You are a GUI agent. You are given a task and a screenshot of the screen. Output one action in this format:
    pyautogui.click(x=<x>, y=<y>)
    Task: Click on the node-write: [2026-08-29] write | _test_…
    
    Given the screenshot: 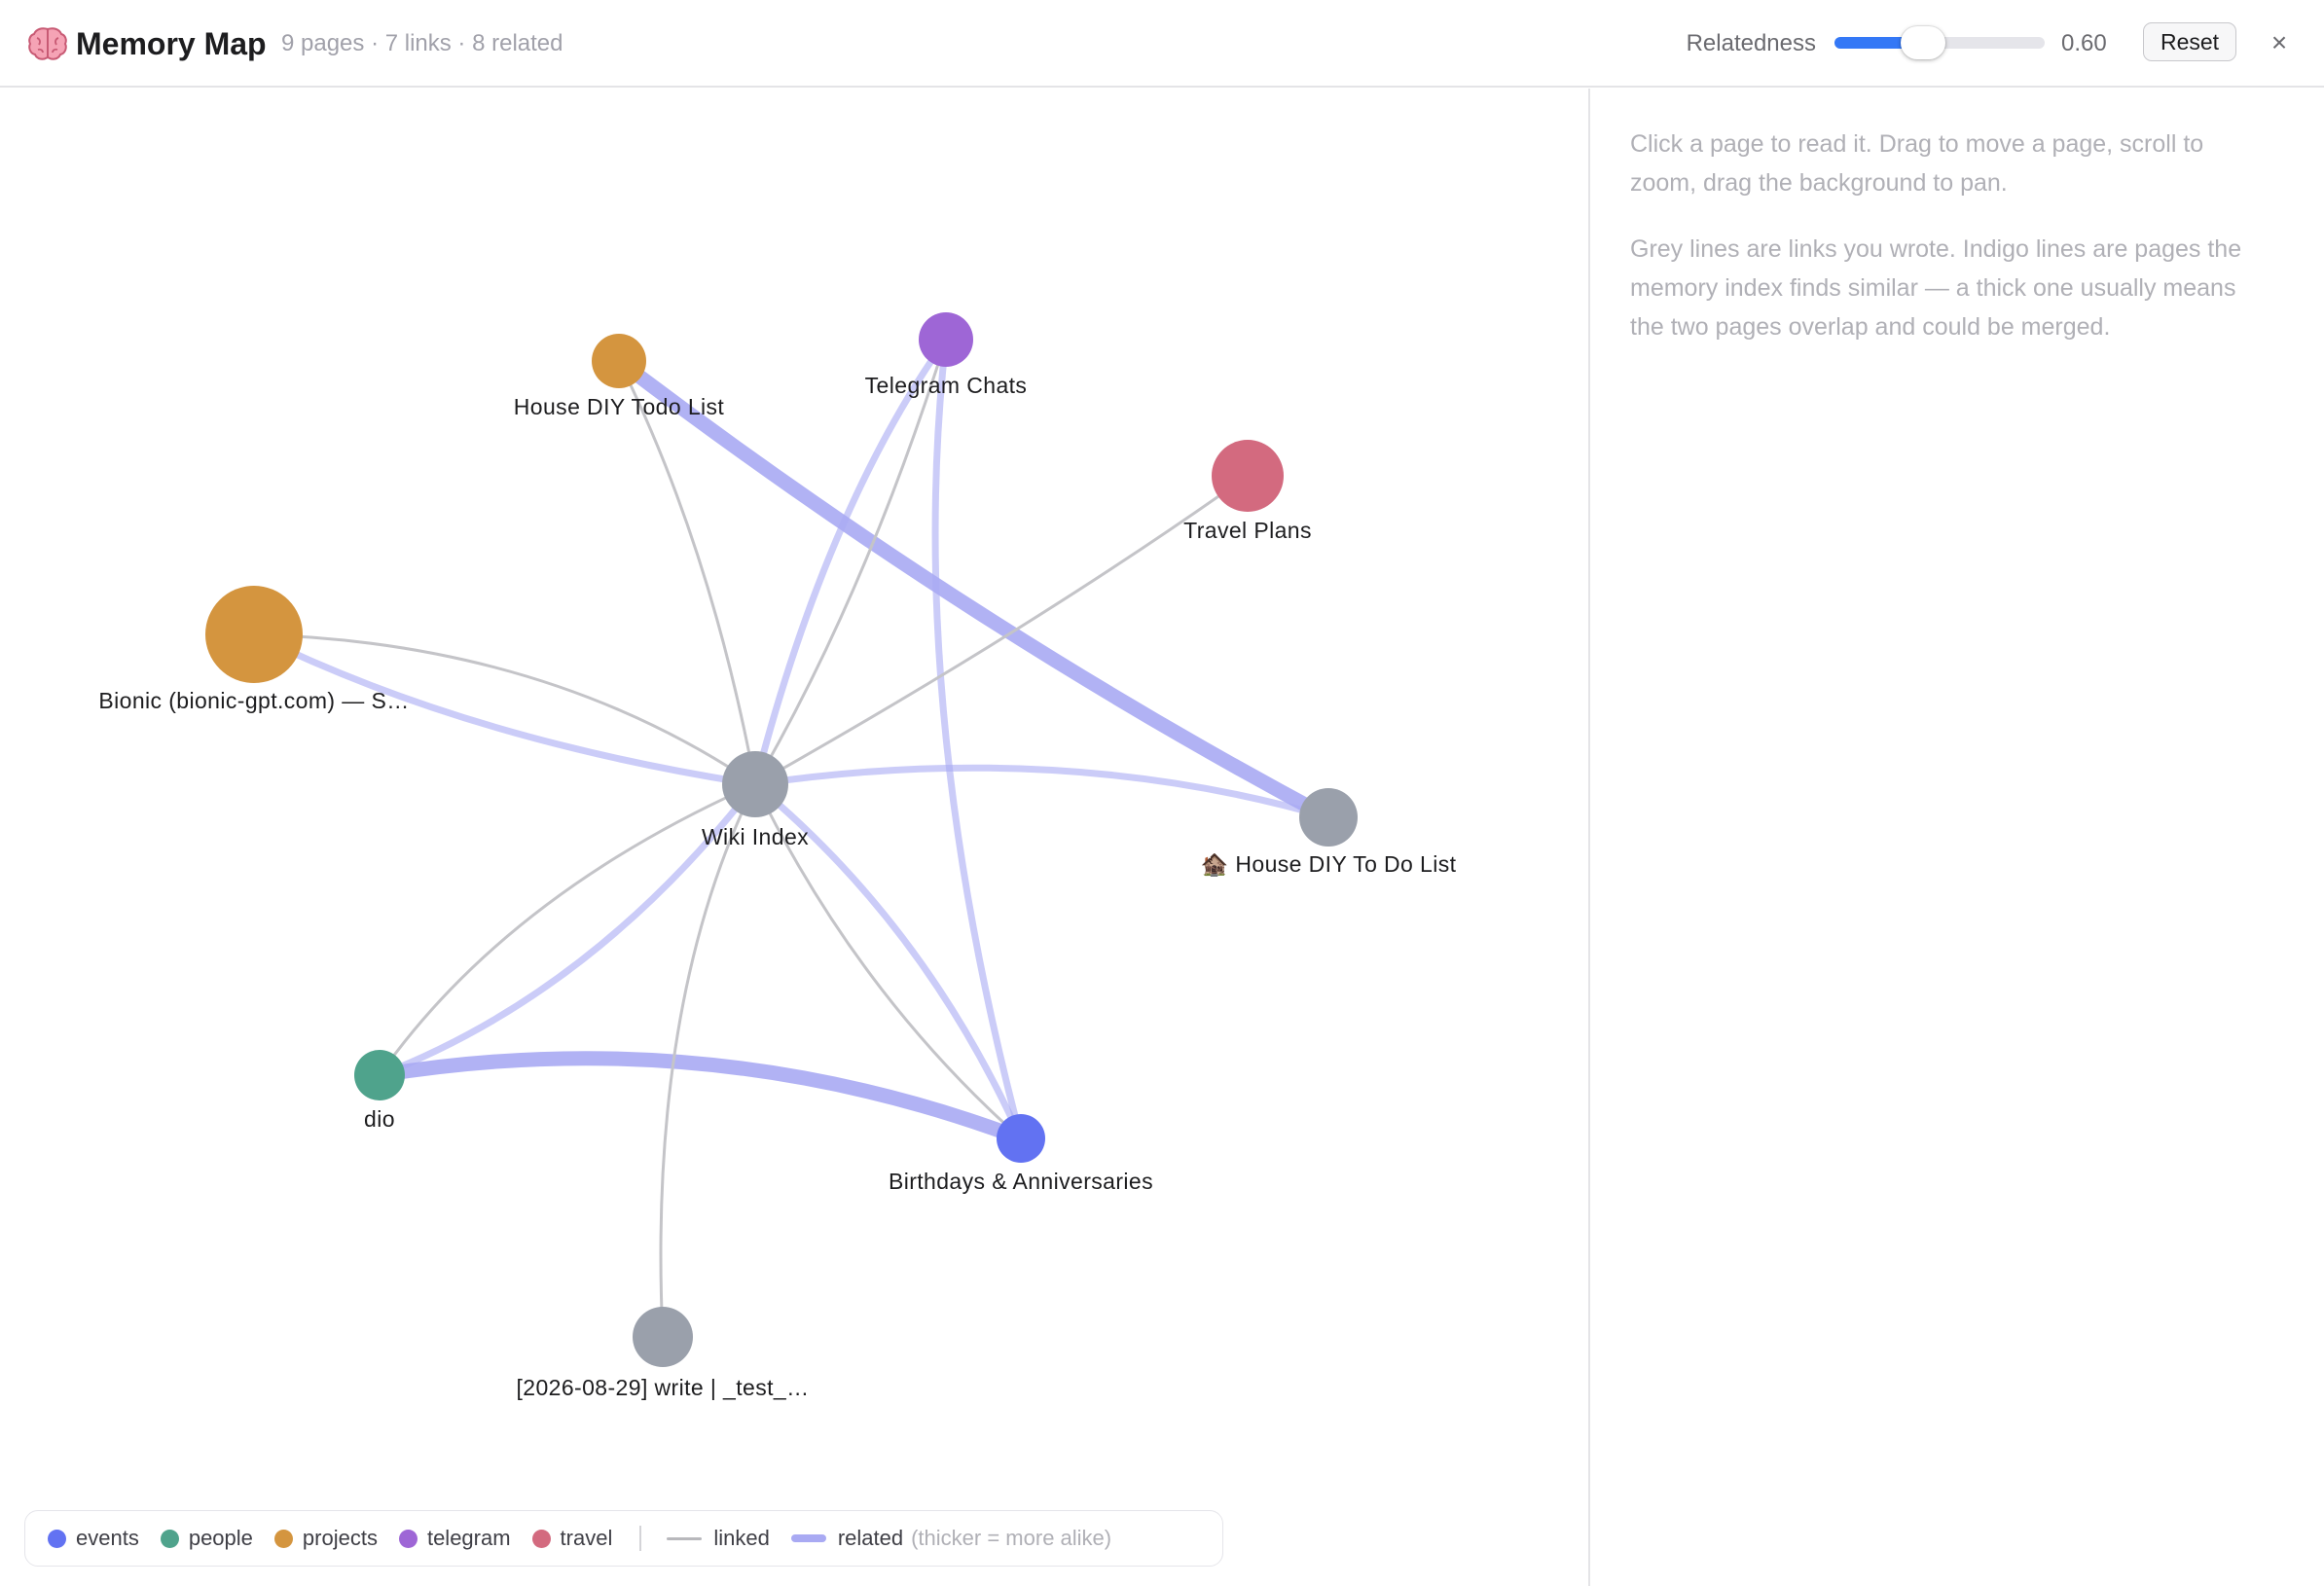 What is the action you would take?
    pyautogui.click(x=663, y=1353)
    